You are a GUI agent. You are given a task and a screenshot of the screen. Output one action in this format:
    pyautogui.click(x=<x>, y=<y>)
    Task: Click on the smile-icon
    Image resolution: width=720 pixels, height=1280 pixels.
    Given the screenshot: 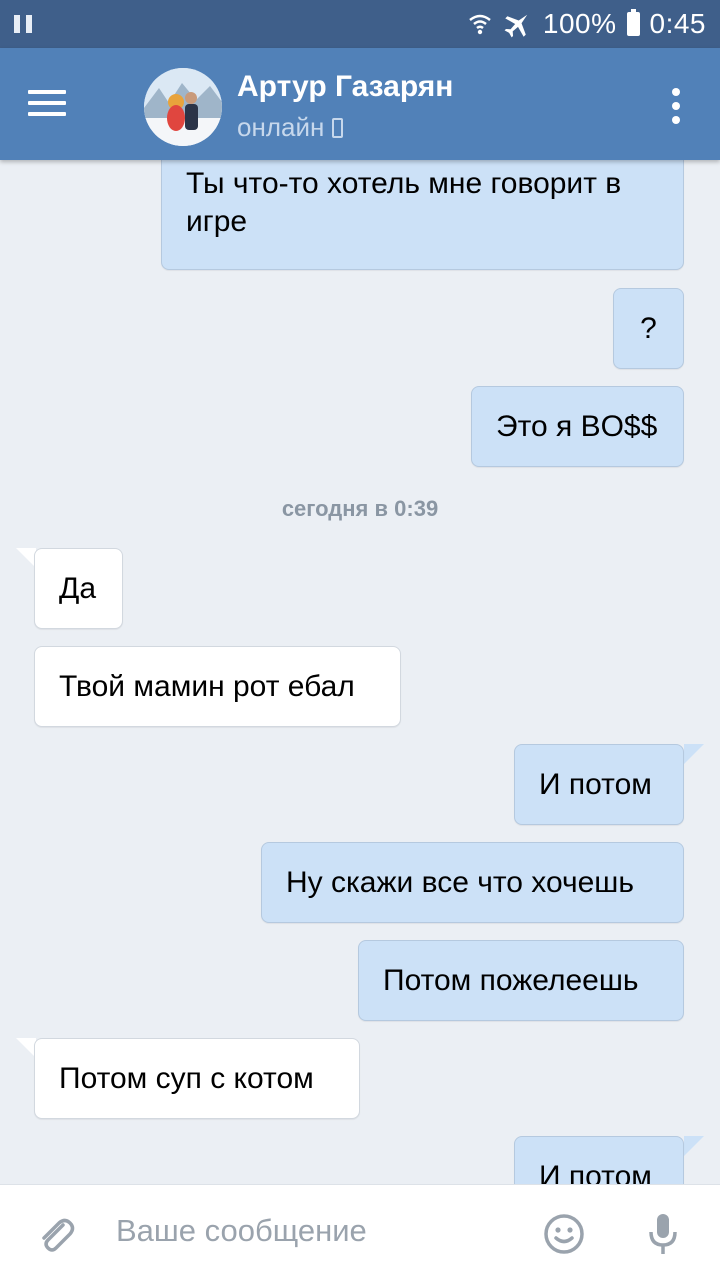 What is the action you would take?
    pyautogui.click(x=564, y=1234)
    